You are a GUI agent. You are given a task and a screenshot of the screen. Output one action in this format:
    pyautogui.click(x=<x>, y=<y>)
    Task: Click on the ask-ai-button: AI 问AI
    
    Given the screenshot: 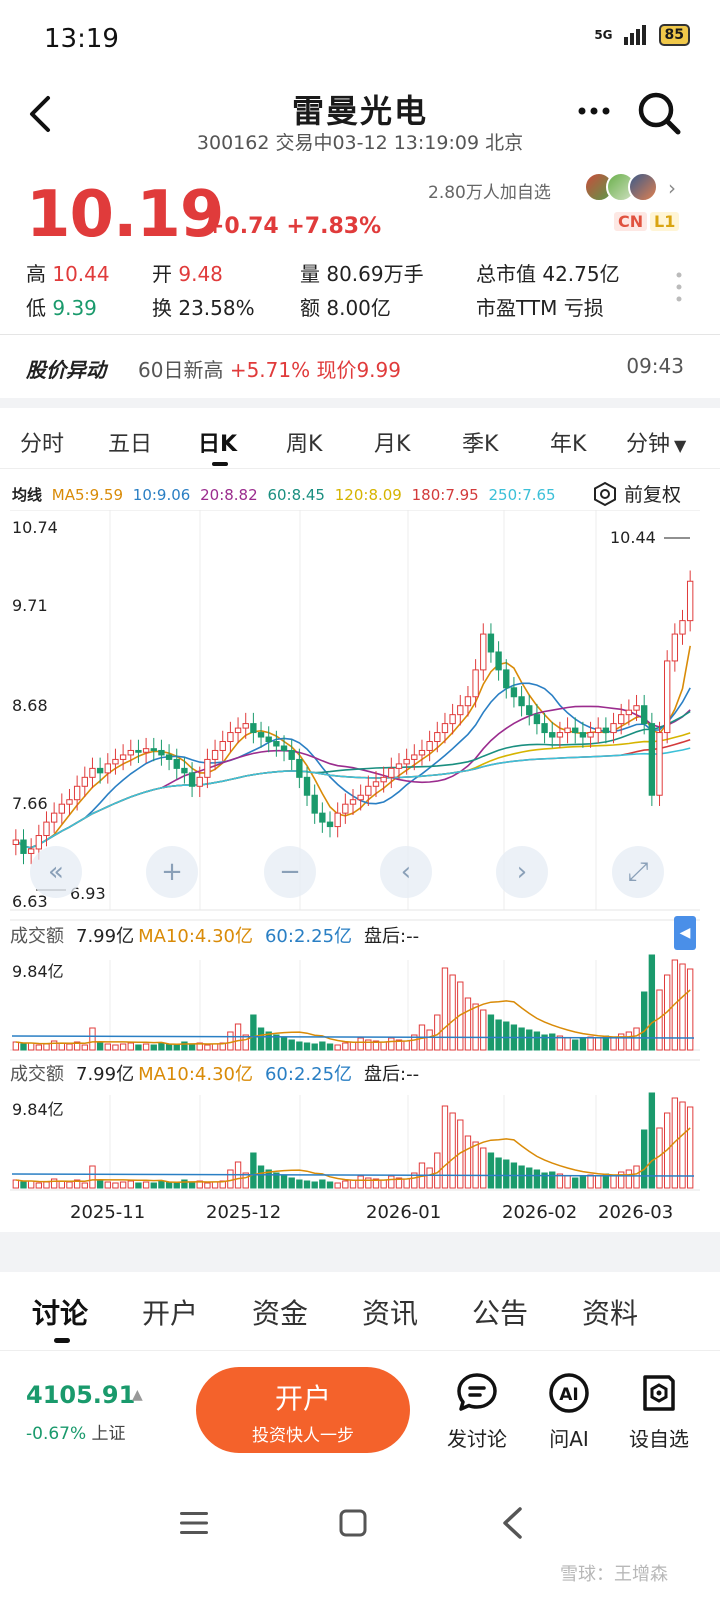 What is the action you would take?
    pyautogui.click(x=569, y=1411)
    